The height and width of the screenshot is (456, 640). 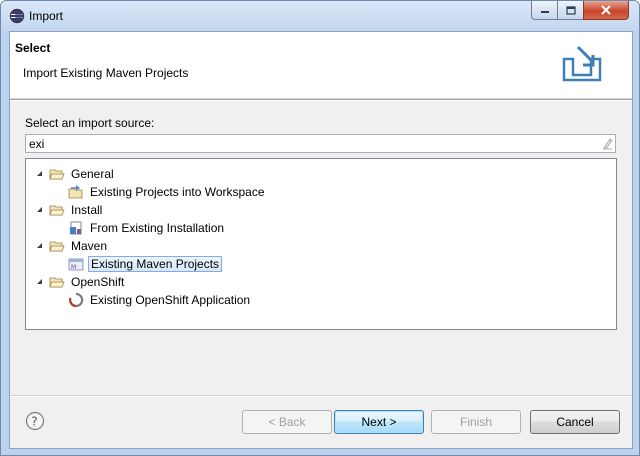 I want to click on tree-item-existing-installation: From Existing Installation, so click(x=147, y=228).